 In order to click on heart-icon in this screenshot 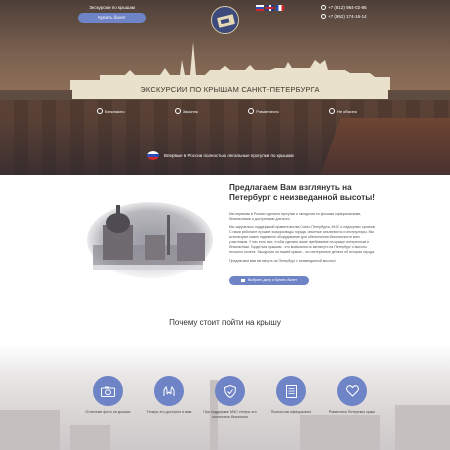, I will do `click(352, 391)`.